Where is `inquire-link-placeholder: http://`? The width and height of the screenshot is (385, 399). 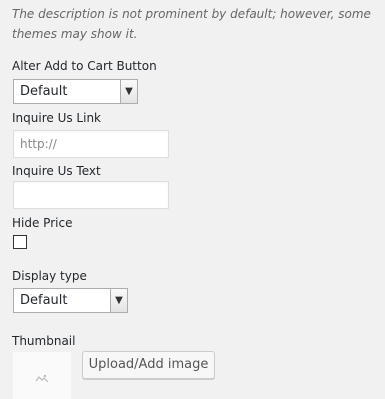 inquire-link-placeholder: http:// is located at coordinates (38, 144).